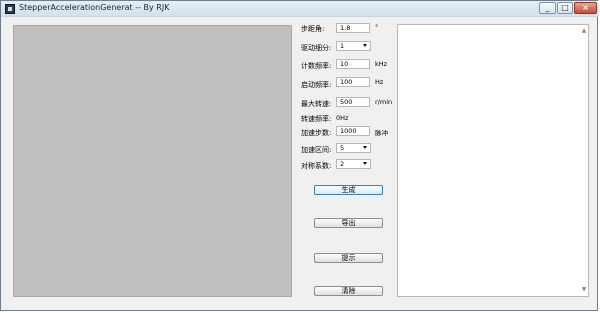 The width and height of the screenshot is (600, 313). What do you see at coordinates (348, 223) in the screenshot?
I see `export-button: 导出` at bounding box center [348, 223].